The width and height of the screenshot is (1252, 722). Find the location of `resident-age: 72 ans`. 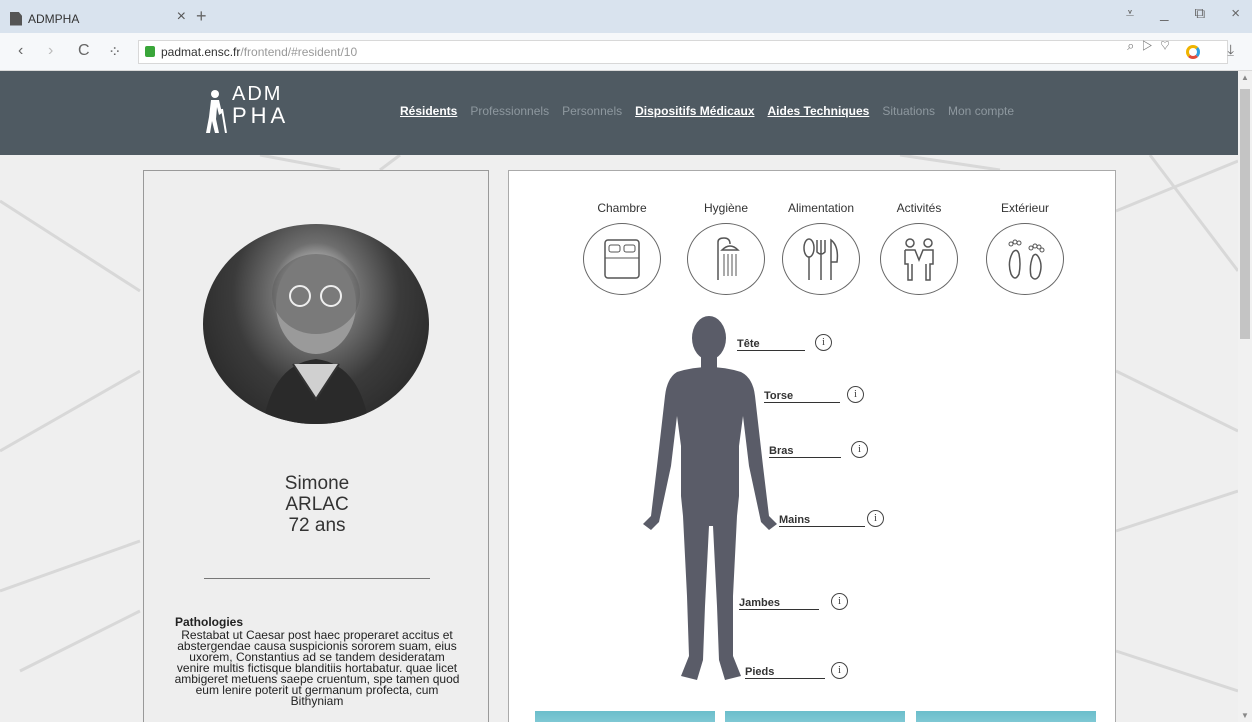

resident-age: 72 ans is located at coordinates (317, 525).